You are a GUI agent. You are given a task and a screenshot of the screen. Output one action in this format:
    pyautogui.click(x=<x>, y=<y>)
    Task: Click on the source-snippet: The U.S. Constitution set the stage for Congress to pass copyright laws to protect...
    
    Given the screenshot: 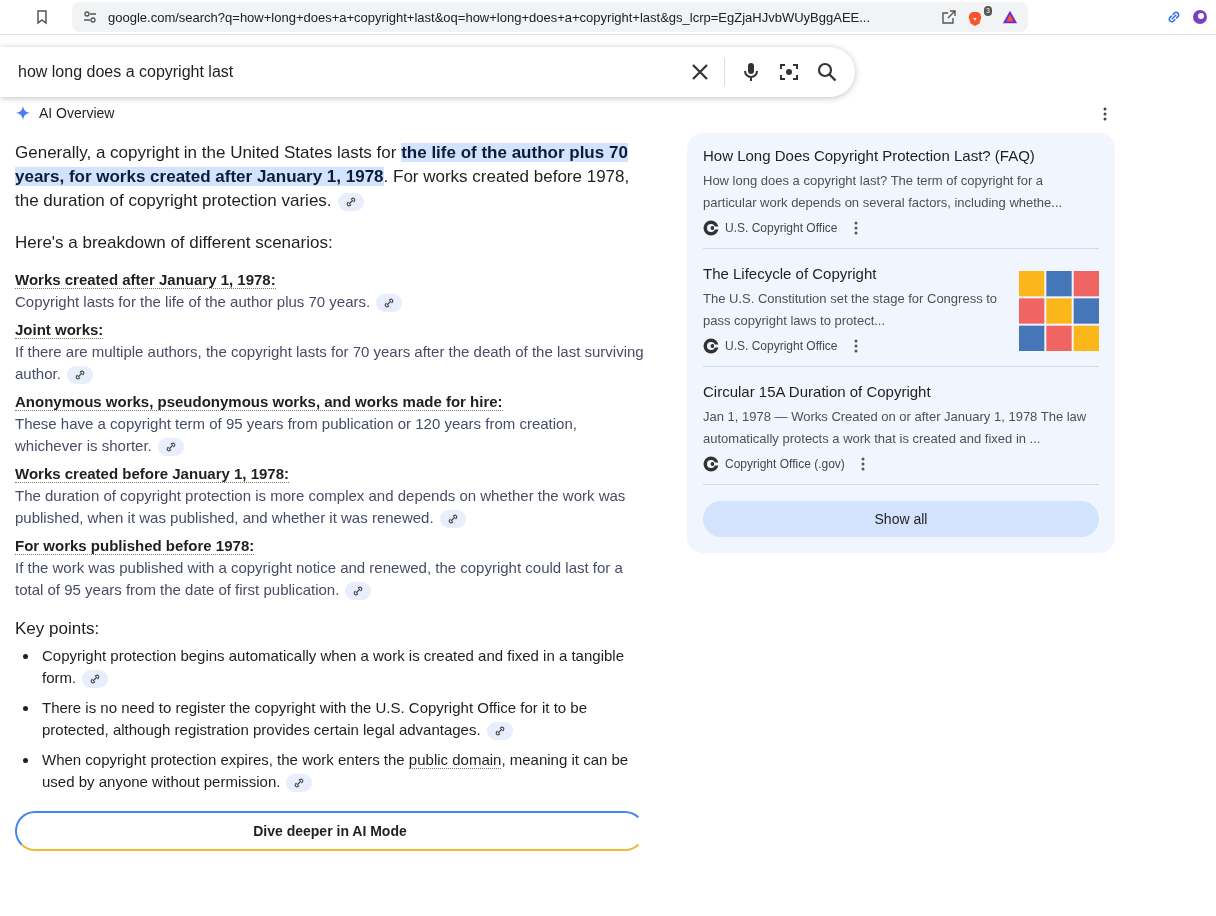 What is the action you would take?
    pyautogui.click(x=851, y=310)
    